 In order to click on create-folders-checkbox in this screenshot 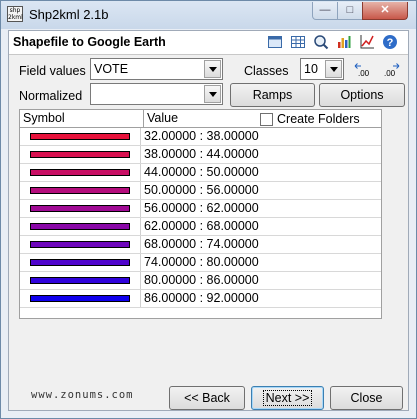, I will do `click(266, 119)`.